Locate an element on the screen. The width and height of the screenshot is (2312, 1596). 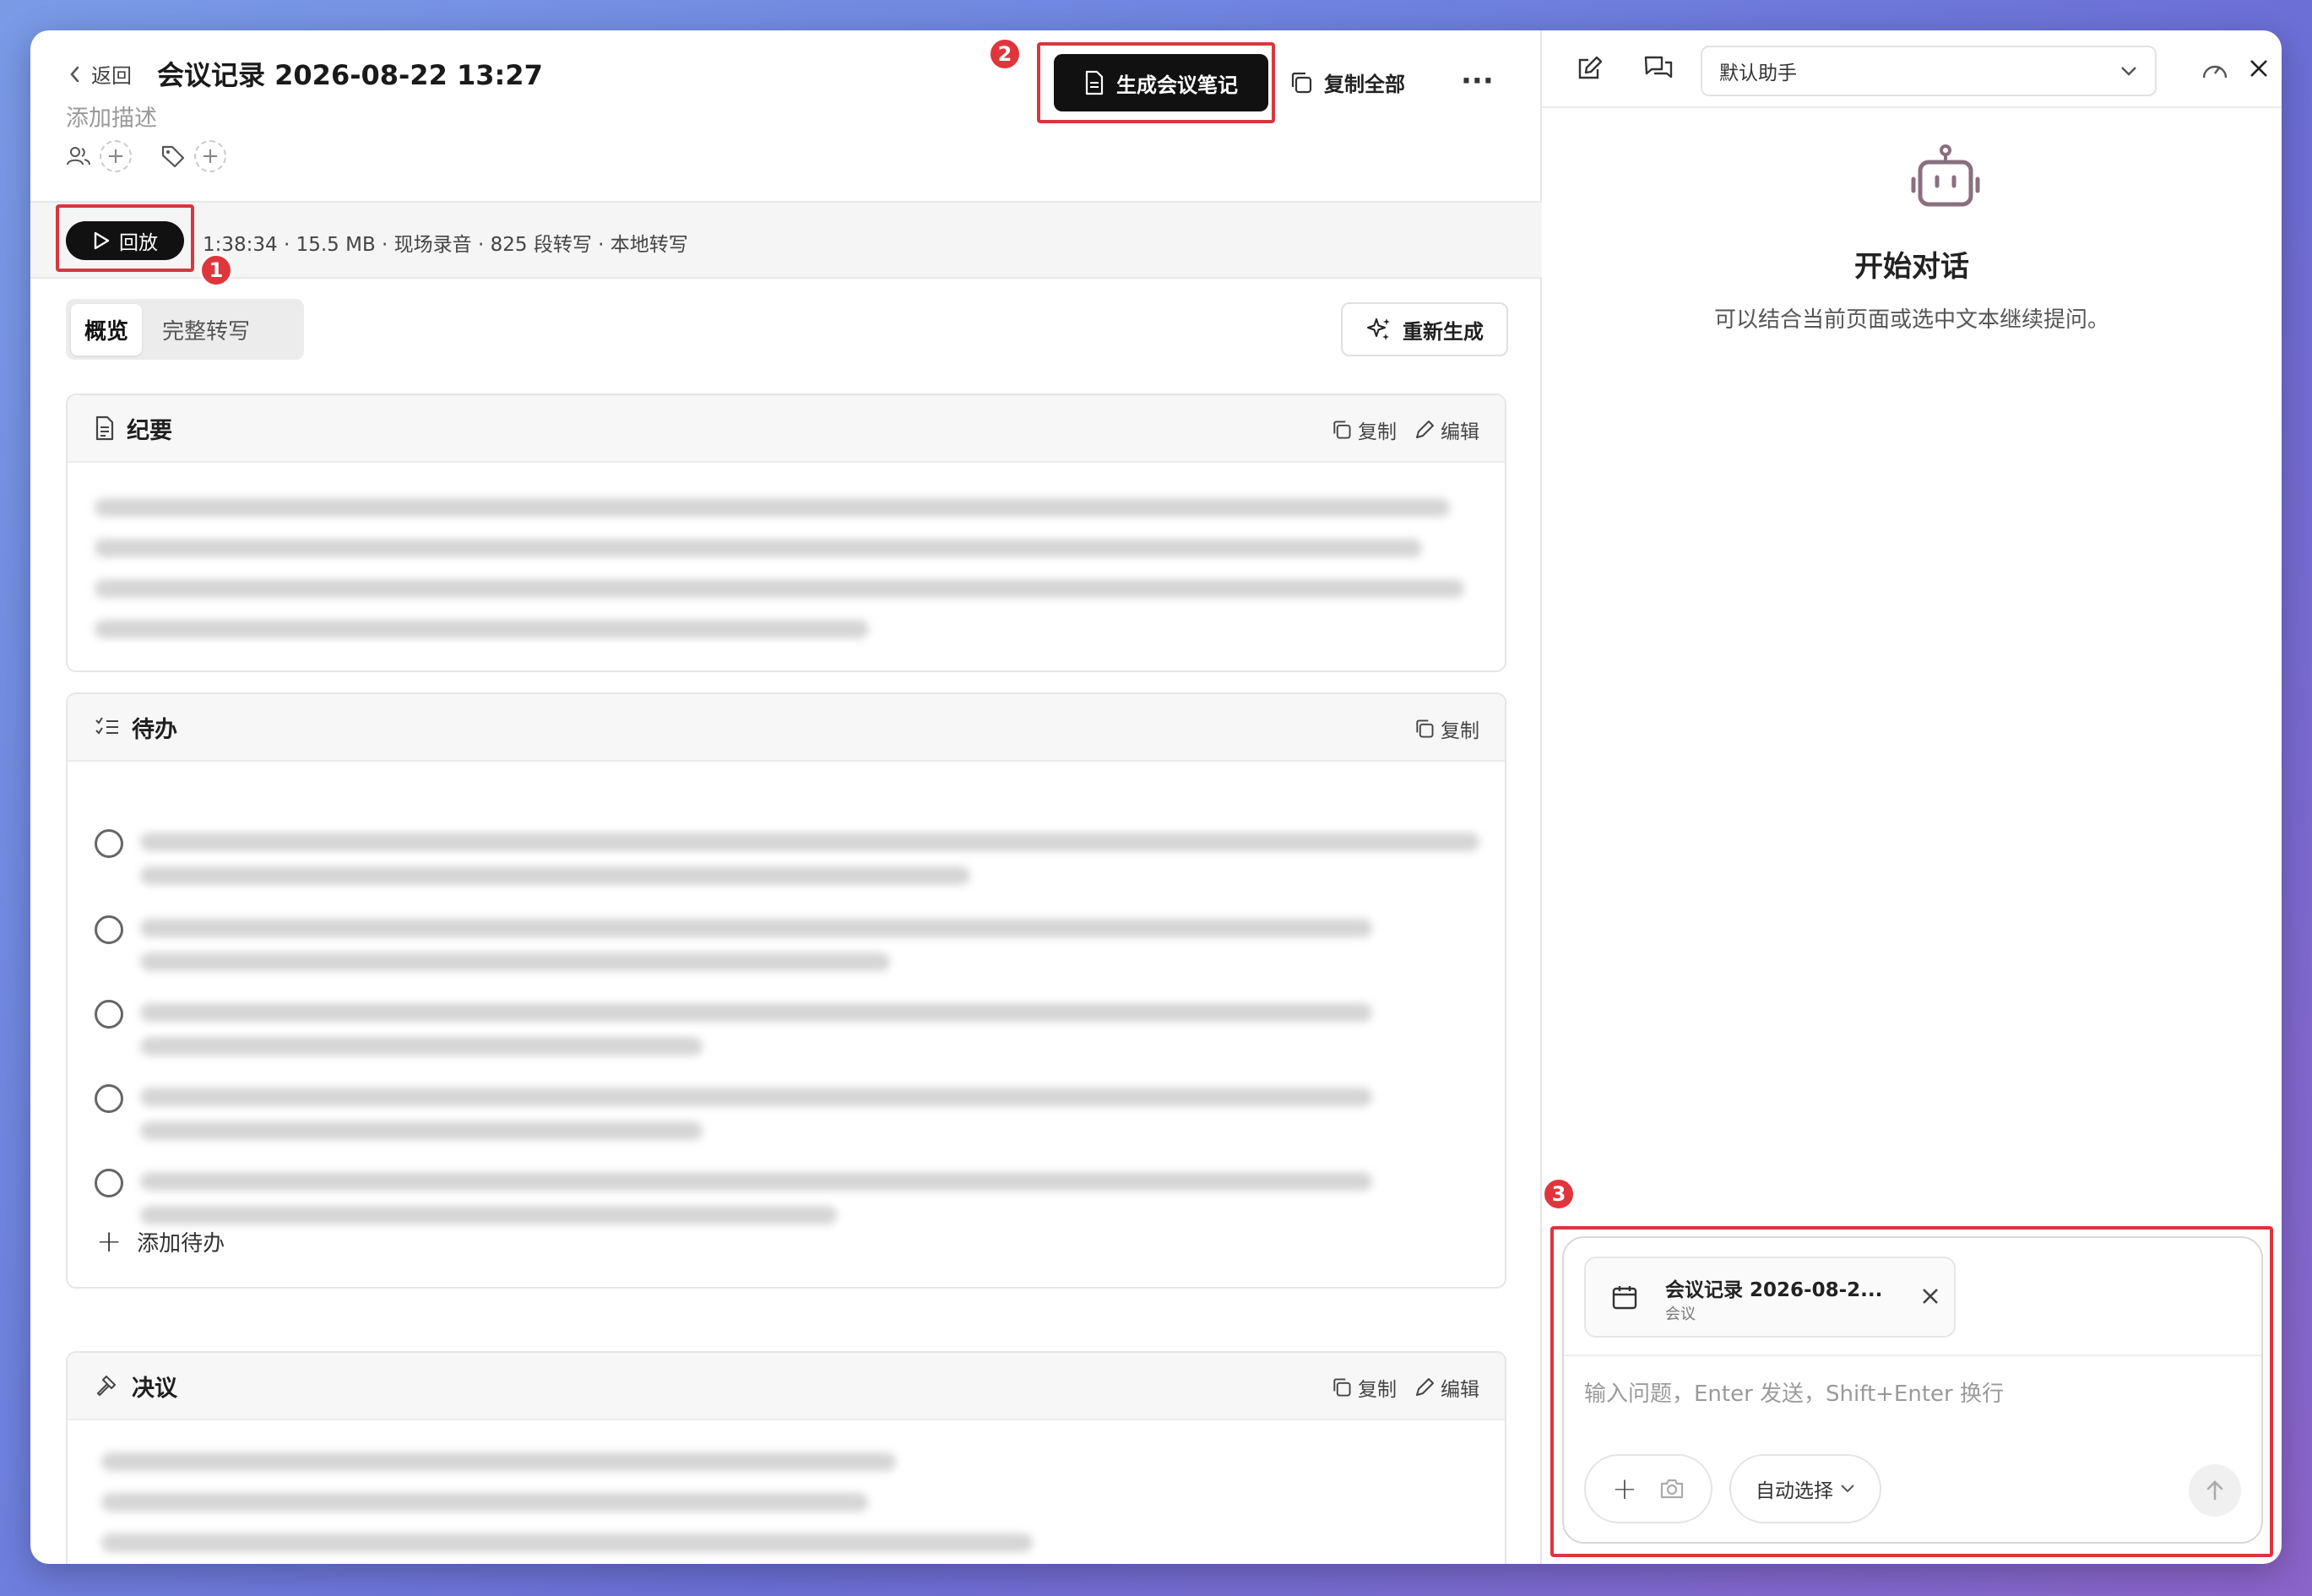
file-text-icon is located at coordinates (105, 428).